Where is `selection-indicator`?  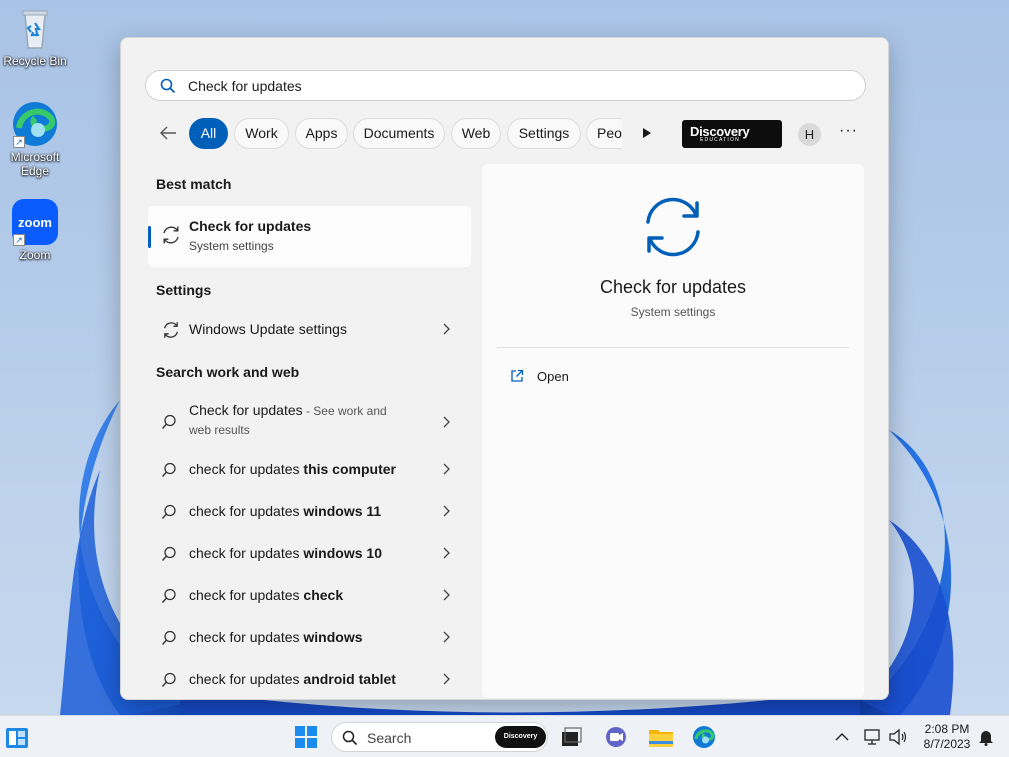
selection-indicator is located at coordinates (149, 237).